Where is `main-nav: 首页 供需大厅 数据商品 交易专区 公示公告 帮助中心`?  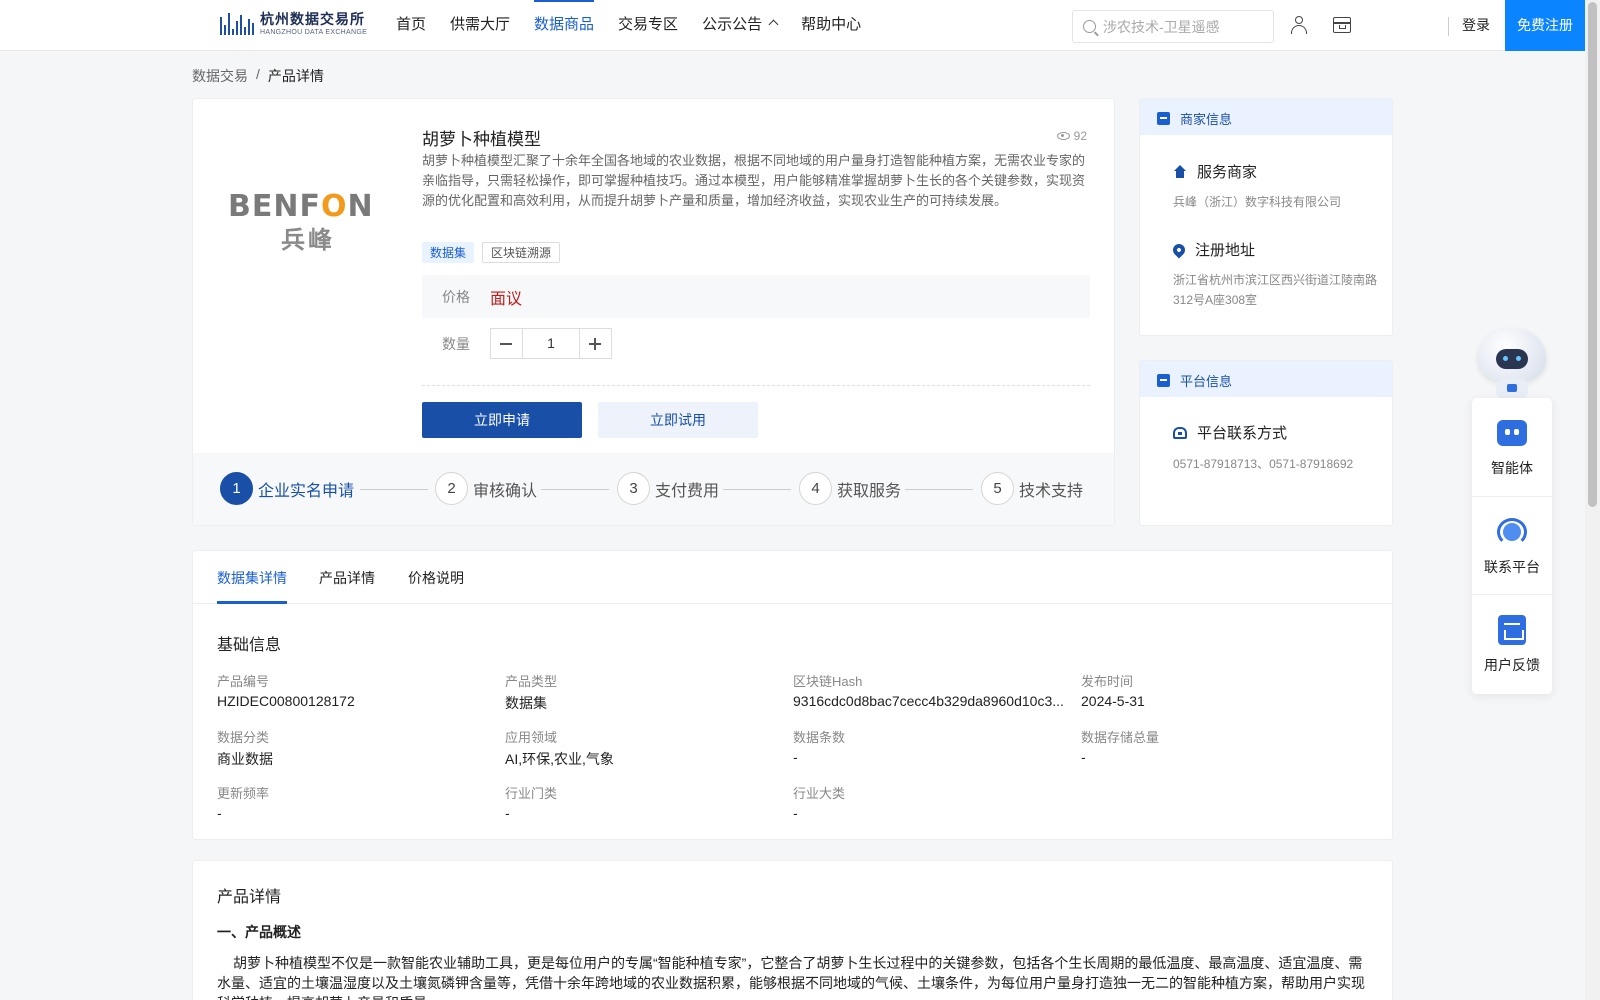 main-nav: 首页 供需大厅 数据商品 交易专区 公示公告 帮助中心 is located at coordinates (628, 25).